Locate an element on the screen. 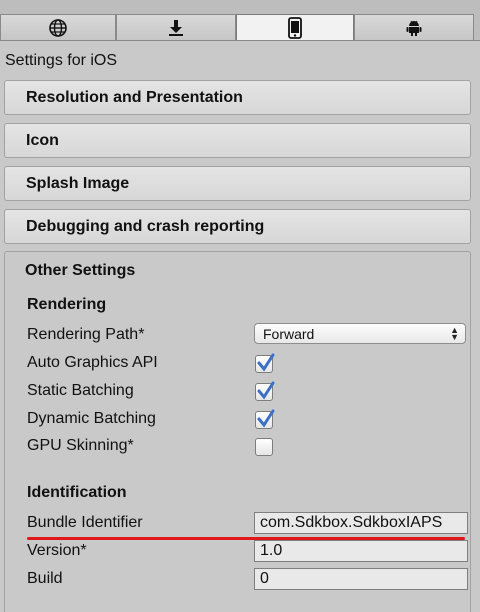 This screenshot has height=612, width=480. android-icon is located at coordinates (414, 28).